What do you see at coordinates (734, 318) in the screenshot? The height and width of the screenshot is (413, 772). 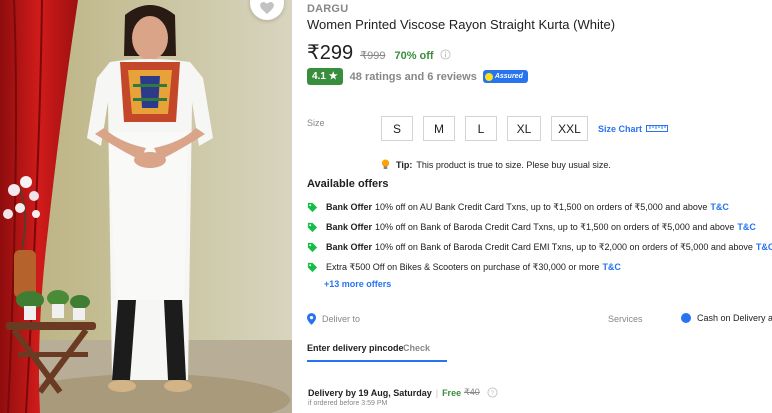 I see `cod-label: Cash on Delivery a` at bounding box center [734, 318].